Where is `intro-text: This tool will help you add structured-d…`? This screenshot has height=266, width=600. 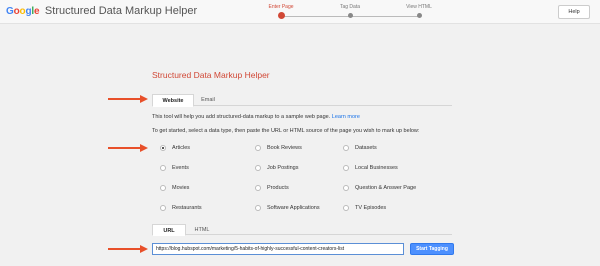 intro-text: This tool will help you add structured-d… is located at coordinates (256, 117).